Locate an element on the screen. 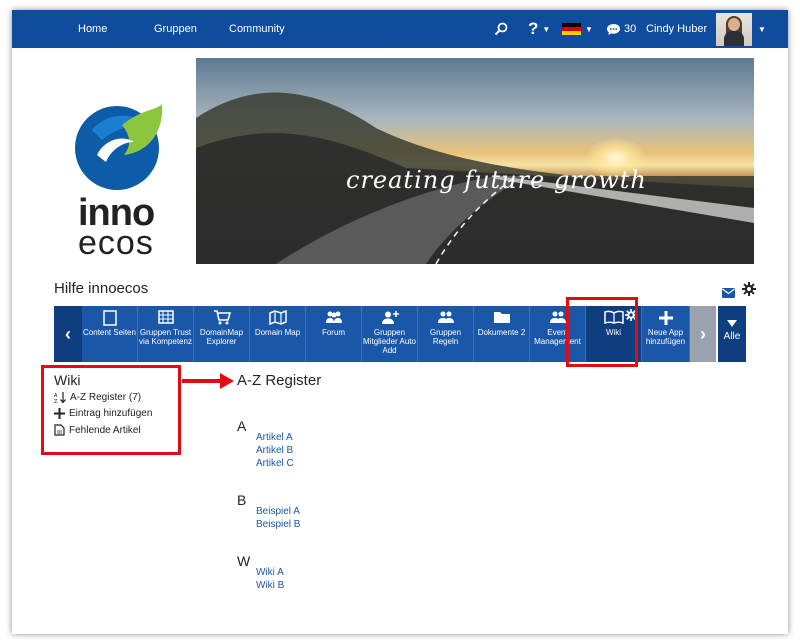 The width and height of the screenshot is (800, 644). all-apps-button: Alle is located at coordinates (732, 334).